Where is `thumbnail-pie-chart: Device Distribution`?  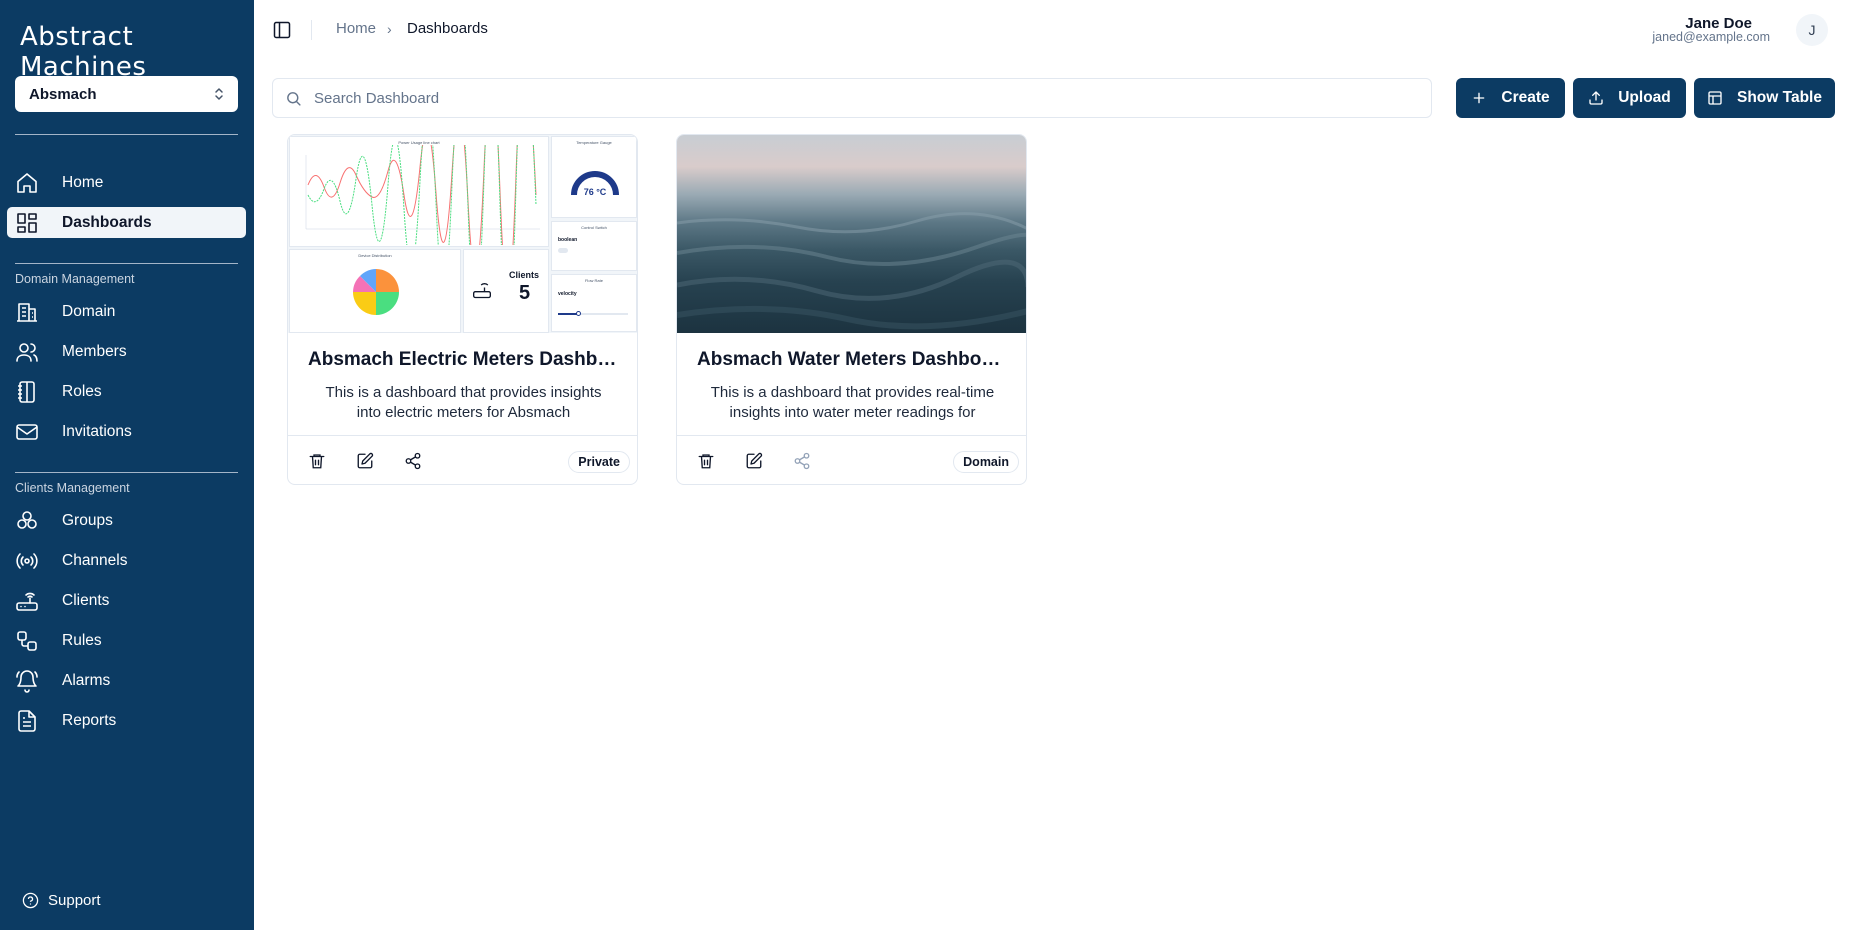
thumbnail-pie-chart: Device Distribution is located at coordinates (375, 291).